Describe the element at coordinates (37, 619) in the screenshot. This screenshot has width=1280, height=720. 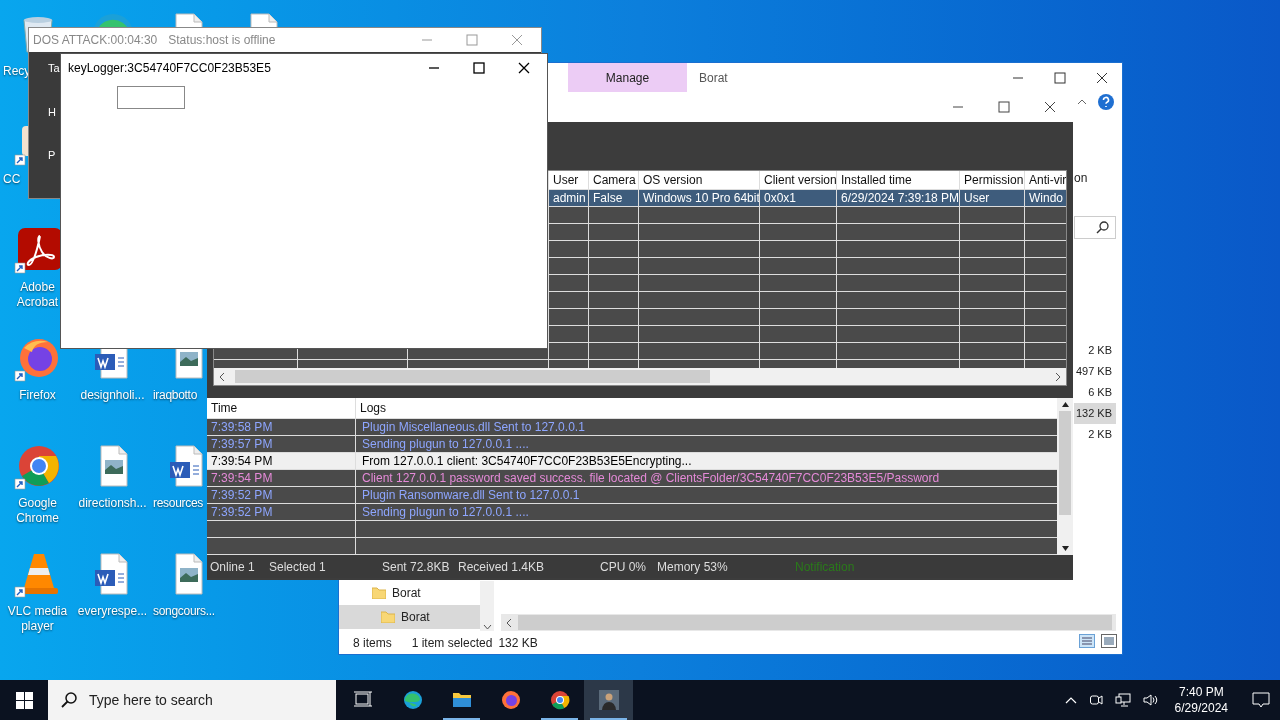
I see `icon-label: VLC media player` at that location.